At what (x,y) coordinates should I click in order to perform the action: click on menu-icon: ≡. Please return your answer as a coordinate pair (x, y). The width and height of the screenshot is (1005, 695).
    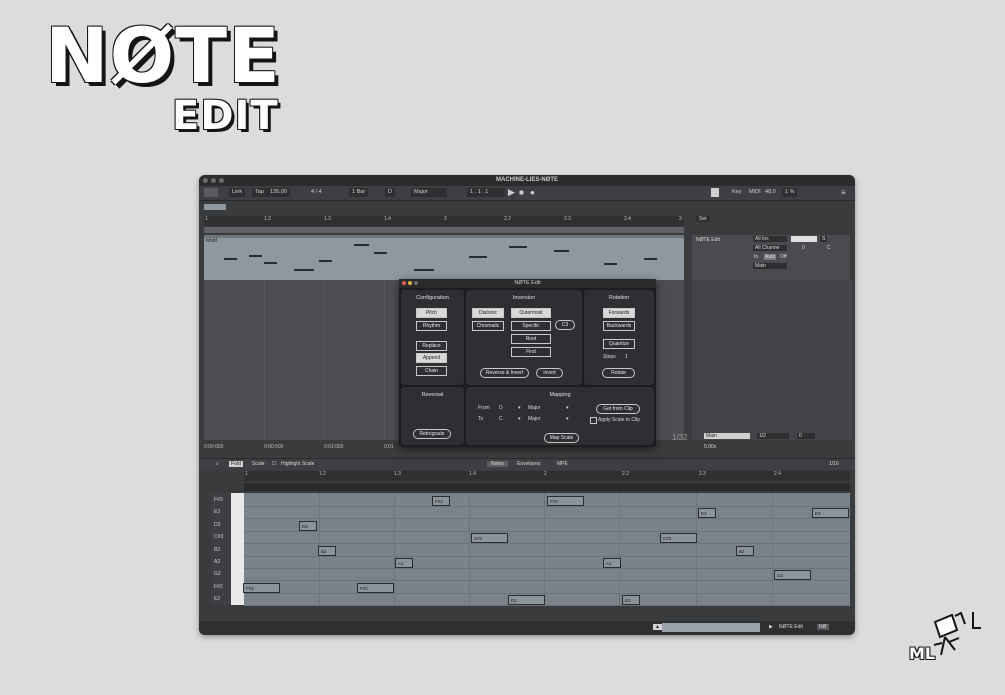
    Looking at the image, I should click on (843, 192).